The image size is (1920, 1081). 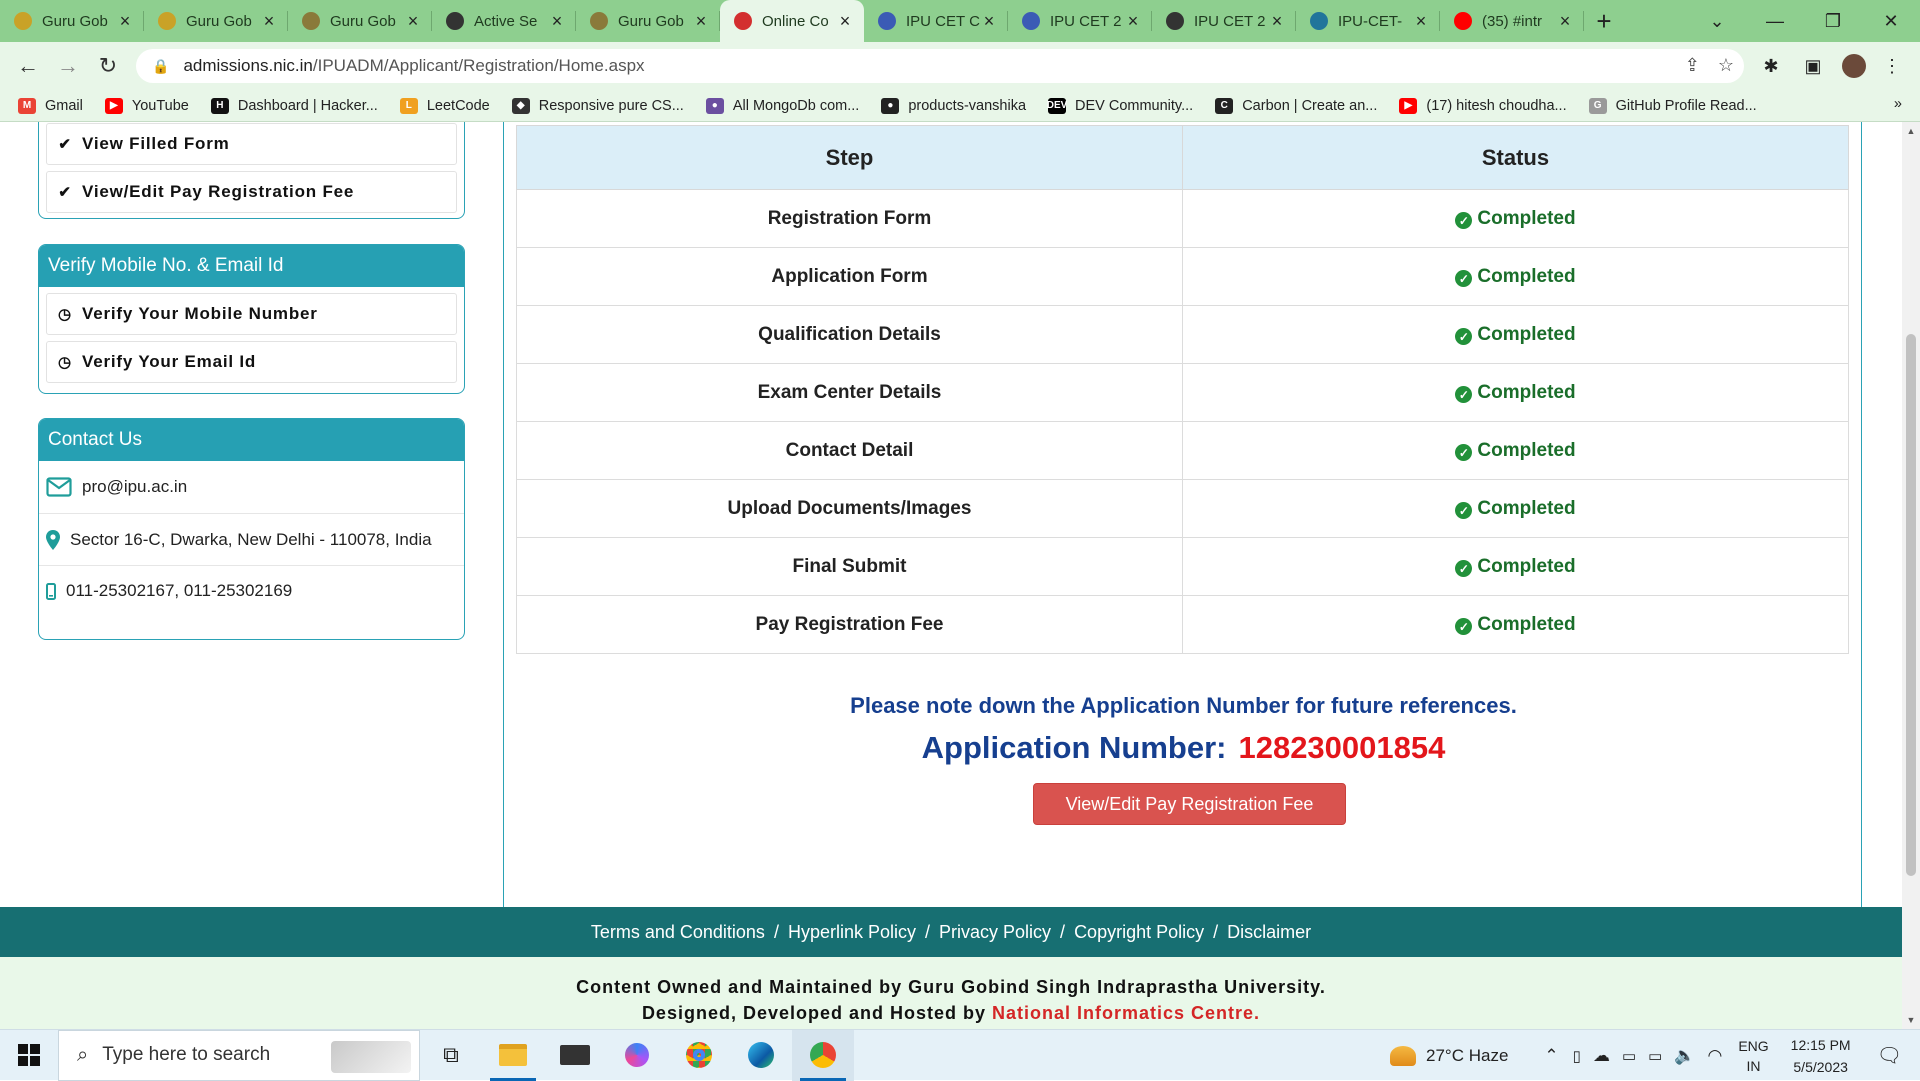 What do you see at coordinates (1368, 21) in the screenshot?
I see `browser-tab: IPU-CET- ×` at bounding box center [1368, 21].